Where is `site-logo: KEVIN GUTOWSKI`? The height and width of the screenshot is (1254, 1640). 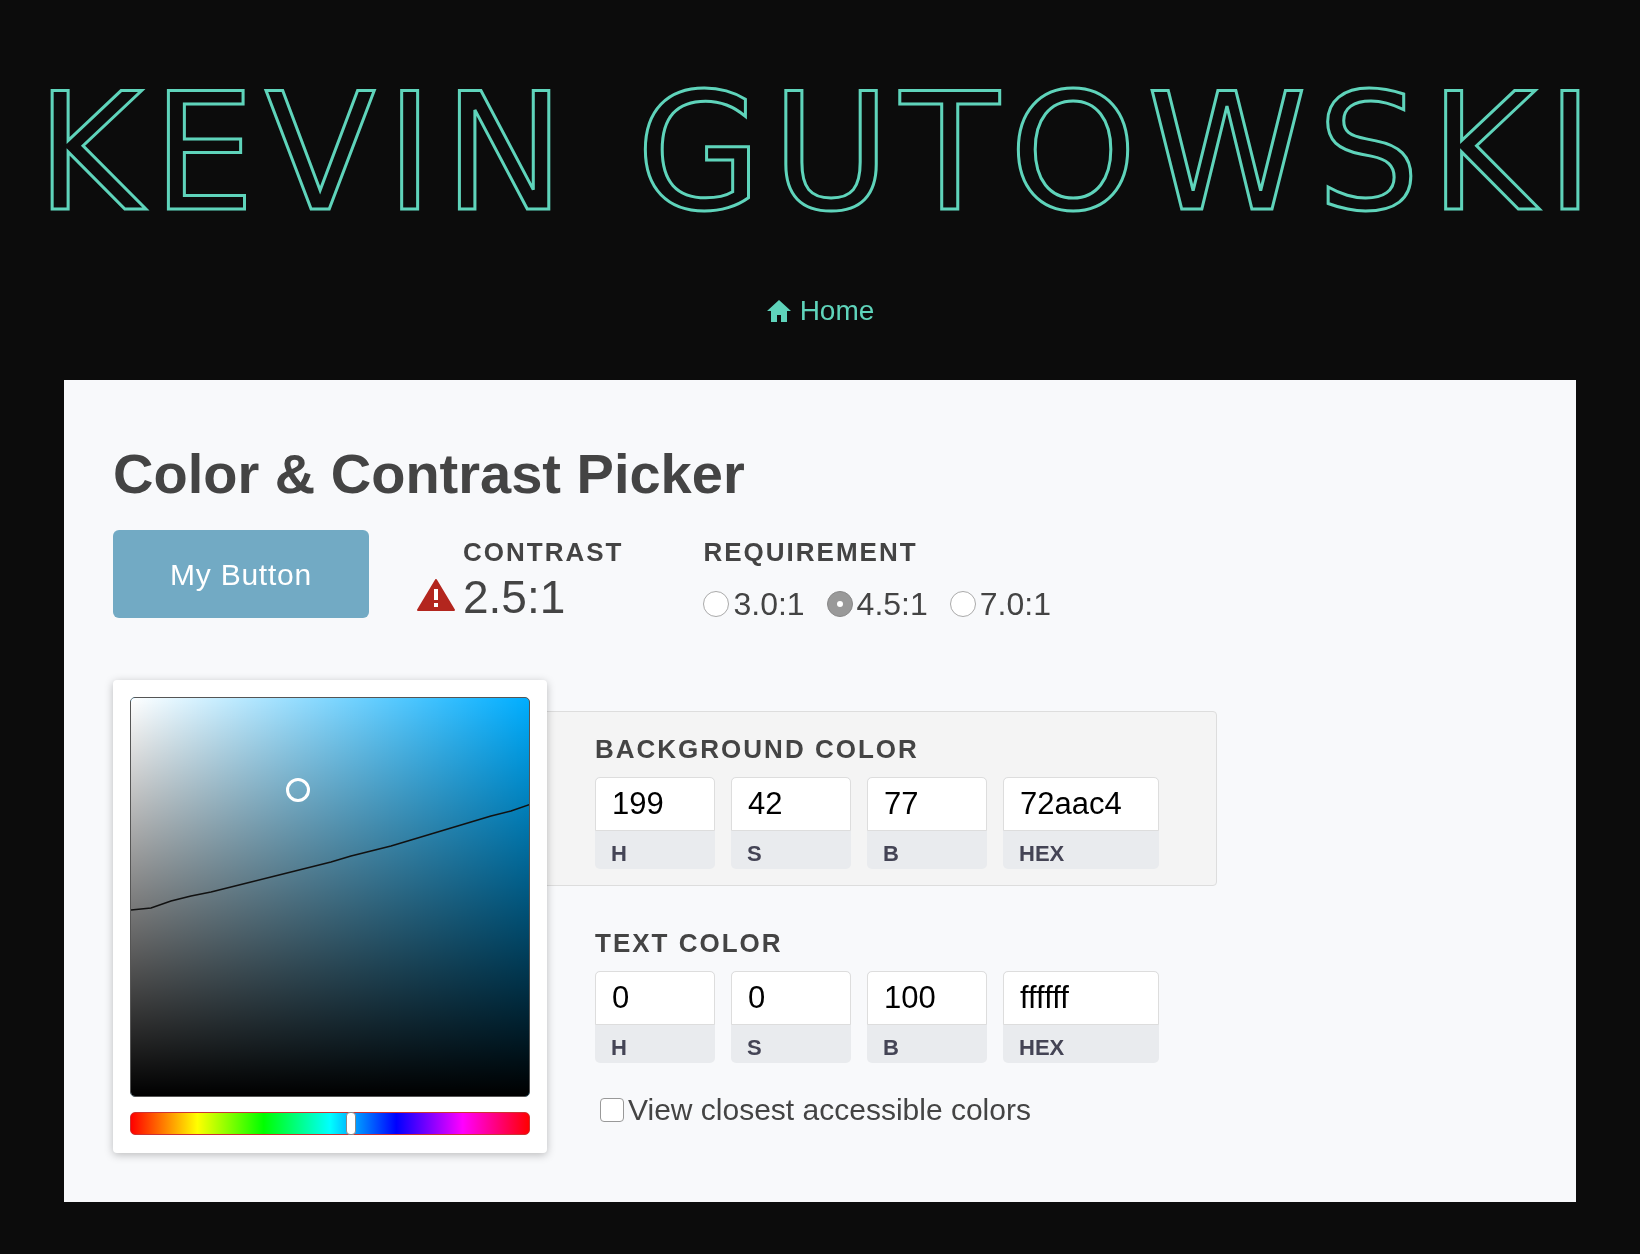 site-logo: KEVIN GUTOWSKI is located at coordinates (820, 153).